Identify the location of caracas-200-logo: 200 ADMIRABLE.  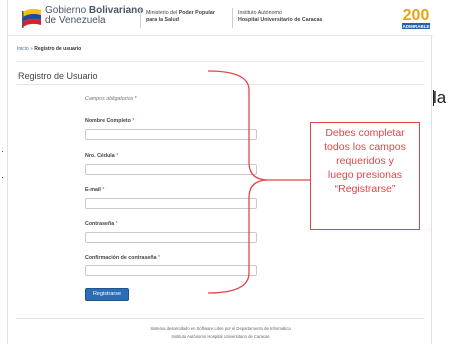
(416, 18).